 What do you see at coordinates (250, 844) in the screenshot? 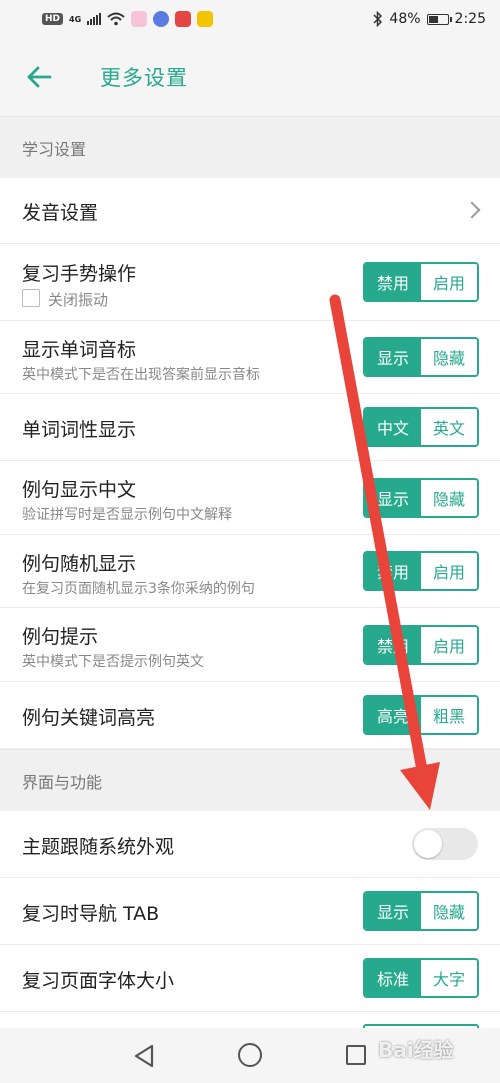
I see `row-theme-follow-system: 主题跟随系统外观` at bounding box center [250, 844].